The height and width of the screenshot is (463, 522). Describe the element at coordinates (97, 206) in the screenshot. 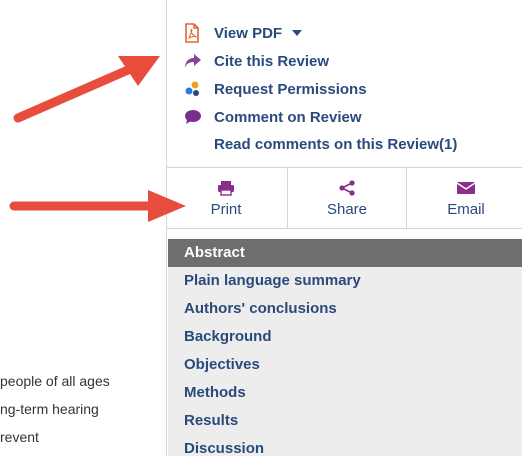

I see `annotation-arrow-print` at that location.